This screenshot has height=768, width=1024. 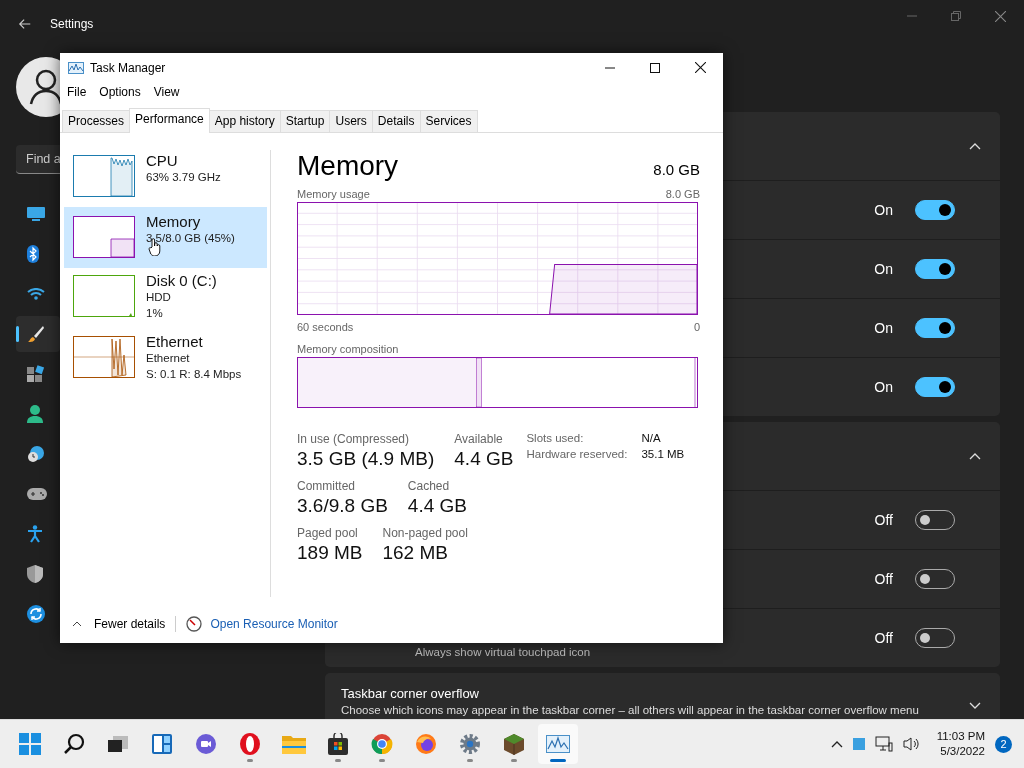 I want to click on total-memory: 8.0 GB, so click(x=676, y=169).